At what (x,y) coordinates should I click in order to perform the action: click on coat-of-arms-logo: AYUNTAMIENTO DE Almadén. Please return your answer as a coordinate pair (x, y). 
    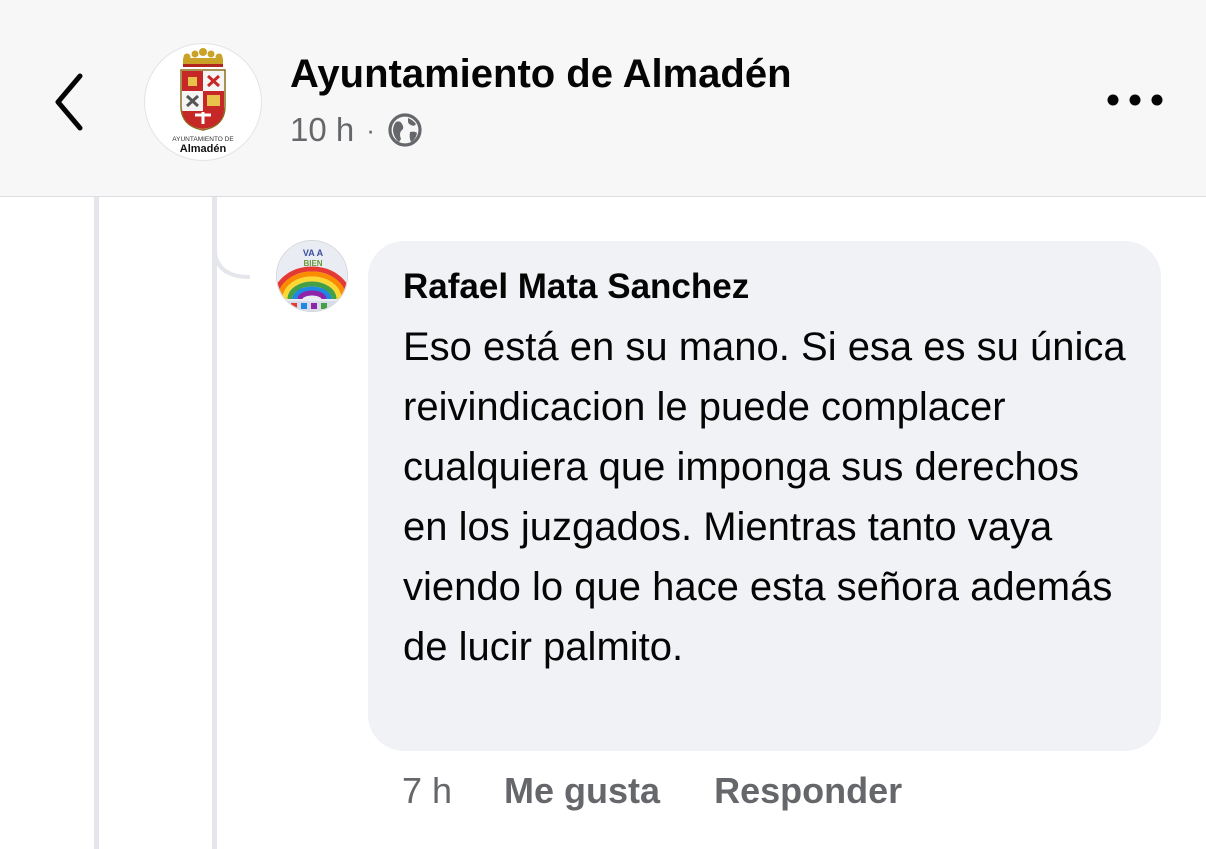
    Looking at the image, I should click on (203, 101).